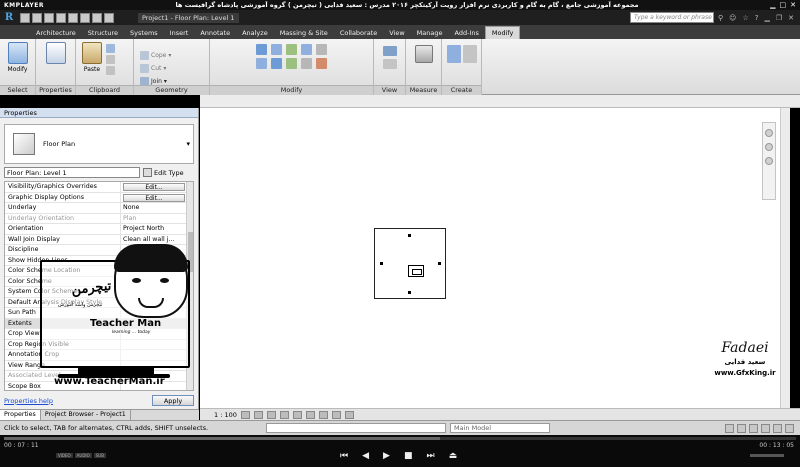 The image size is (800, 467). Describe the element at coordinates (410, 263) in the screenshot. I see `crop-region` at that location.